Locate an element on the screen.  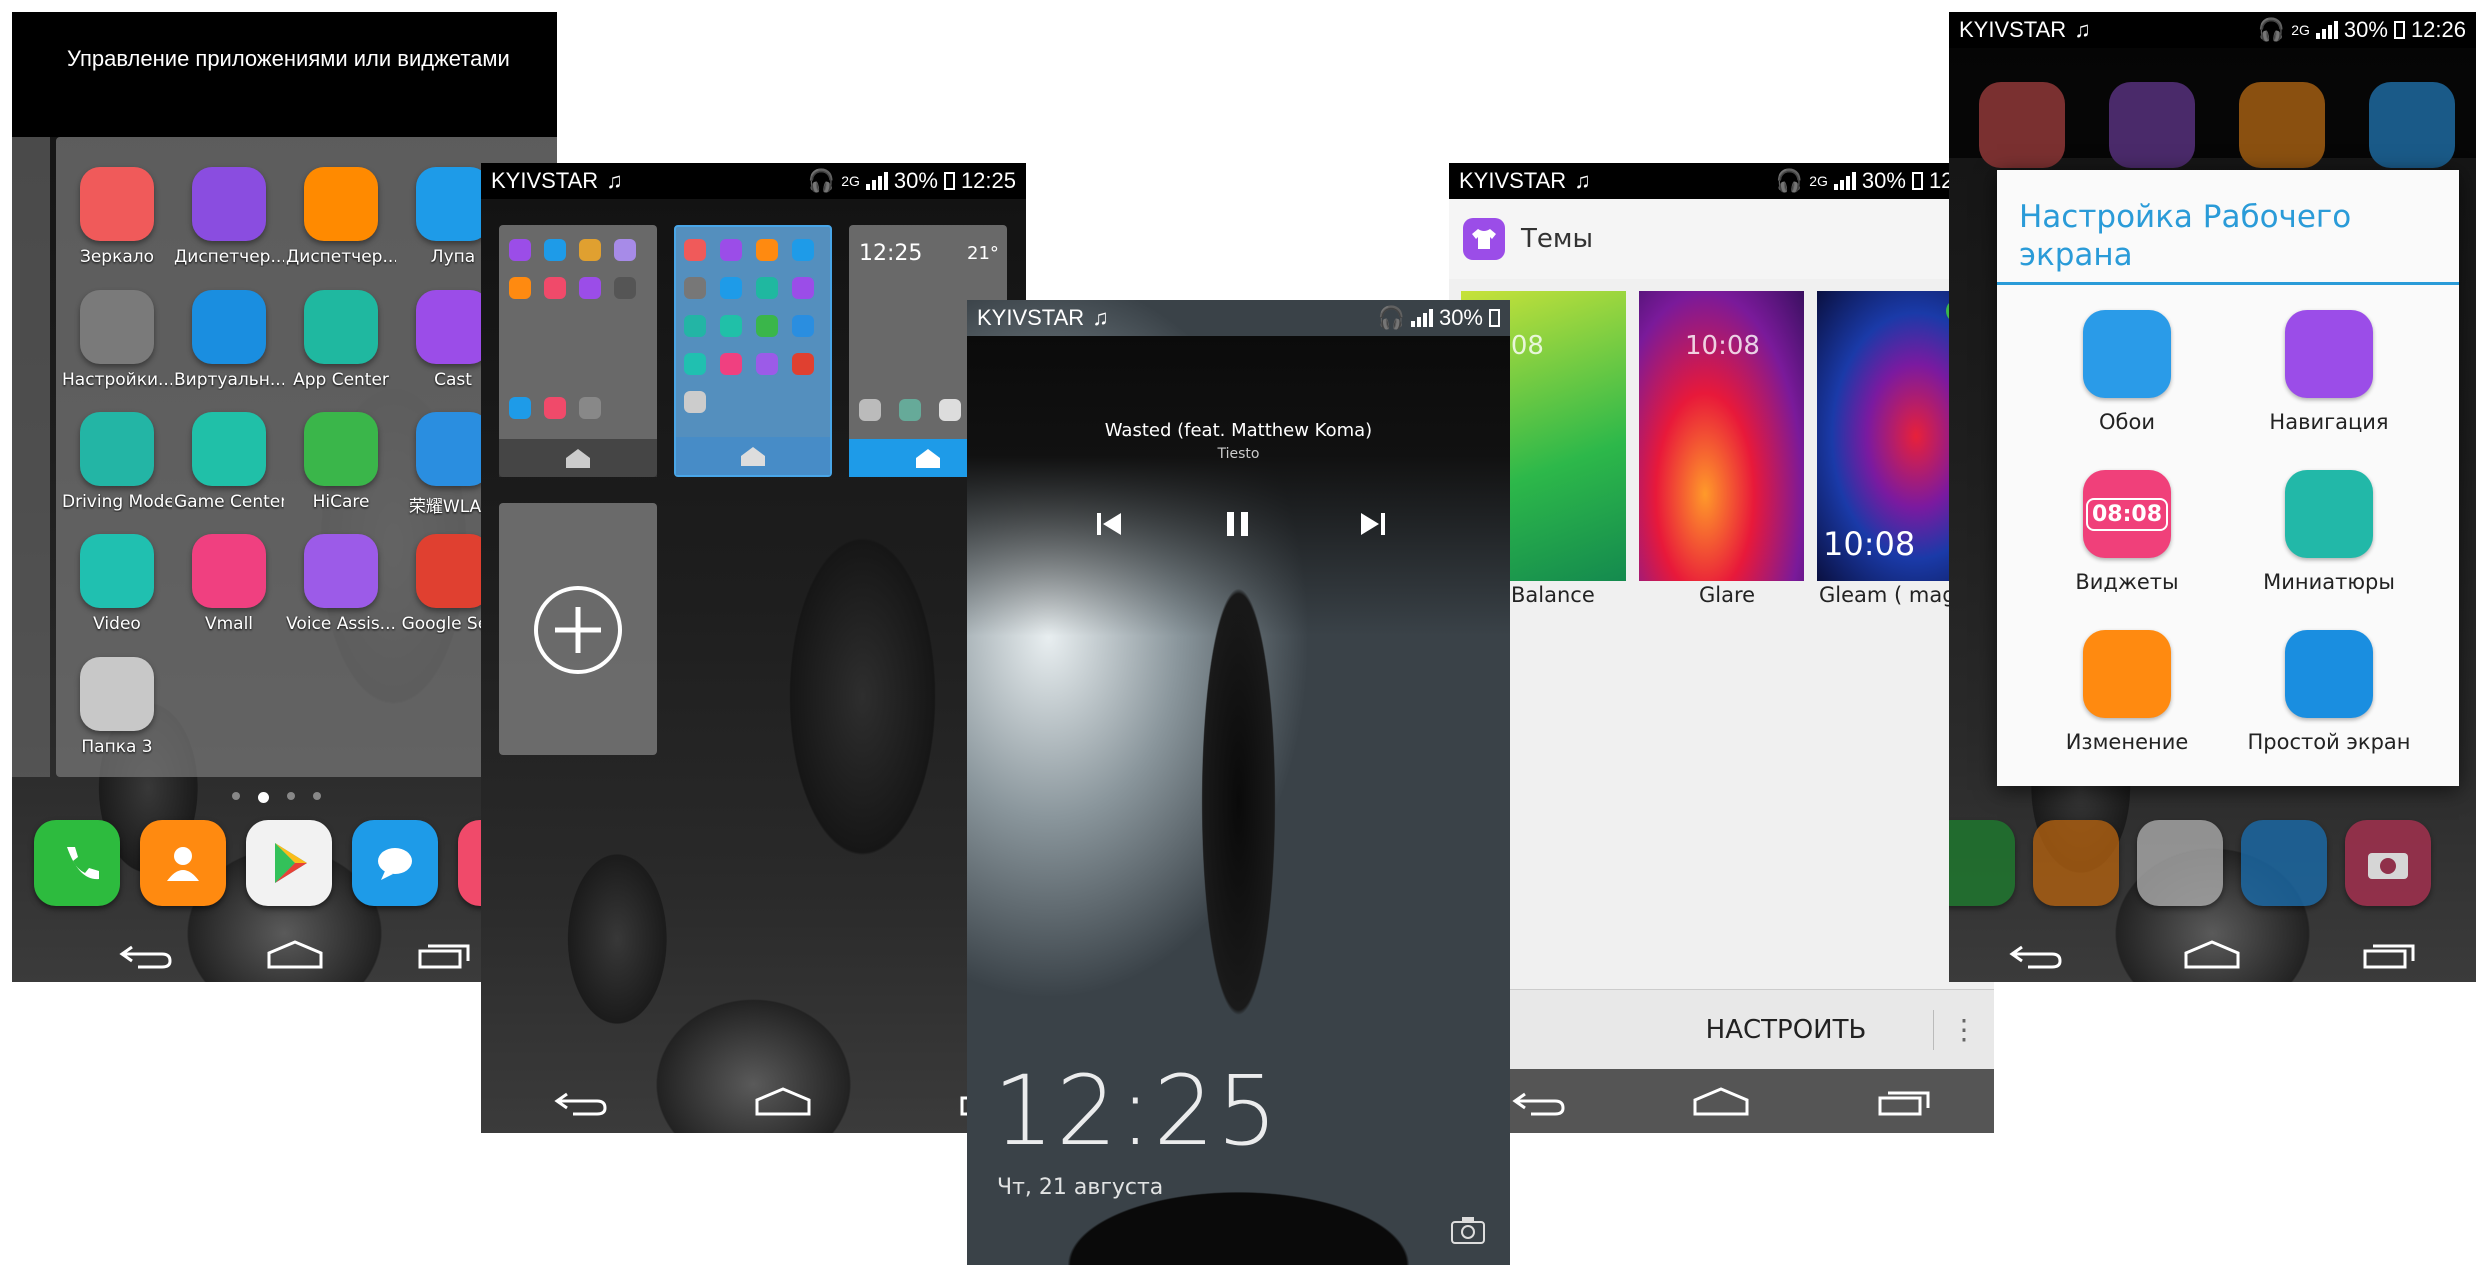
add-screen-tile is located at coordinates (578, 629).